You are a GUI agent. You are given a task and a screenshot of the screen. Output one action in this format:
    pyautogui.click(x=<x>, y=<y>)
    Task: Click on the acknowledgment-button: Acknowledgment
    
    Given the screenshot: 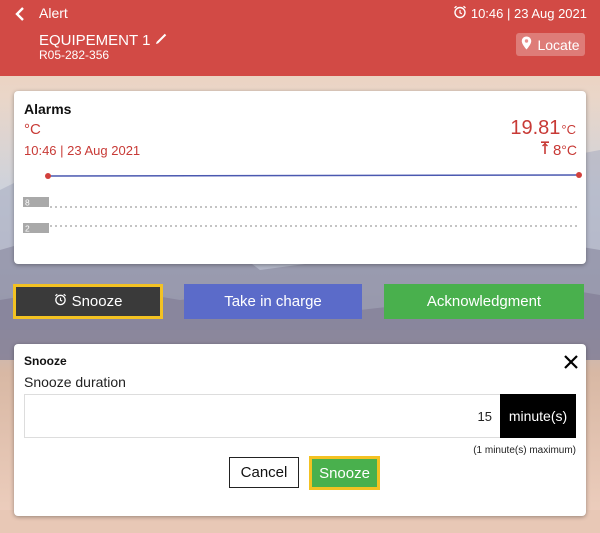 What is the action you would take?
    pyautogui.click(x=484, y=301)
    